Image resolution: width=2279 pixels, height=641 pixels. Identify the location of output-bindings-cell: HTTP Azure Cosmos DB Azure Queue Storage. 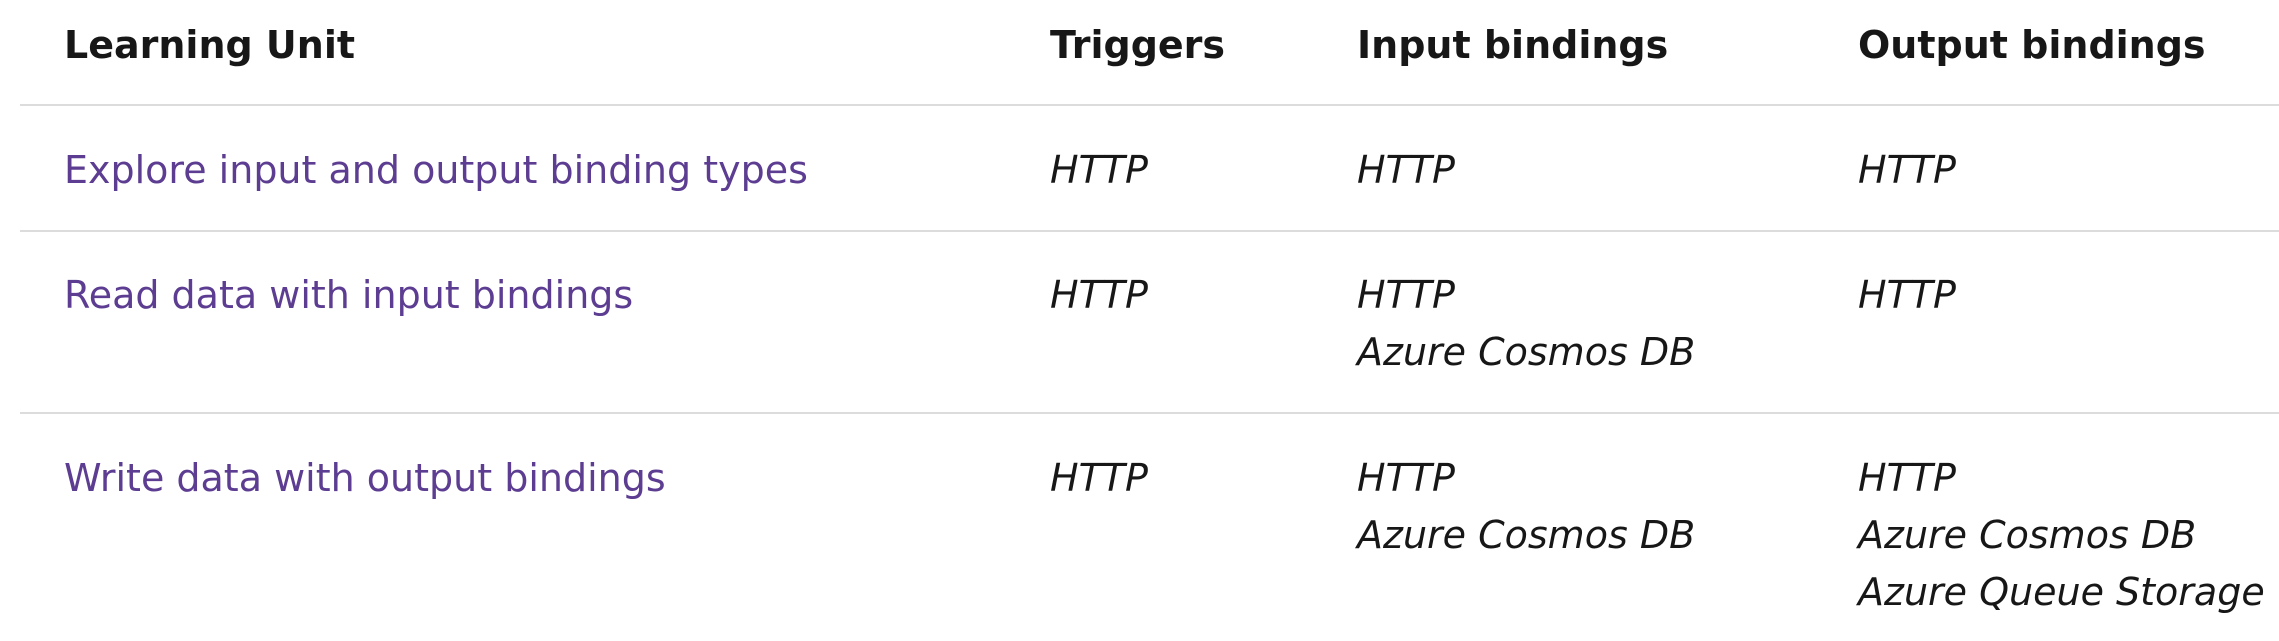
(2061, 535).